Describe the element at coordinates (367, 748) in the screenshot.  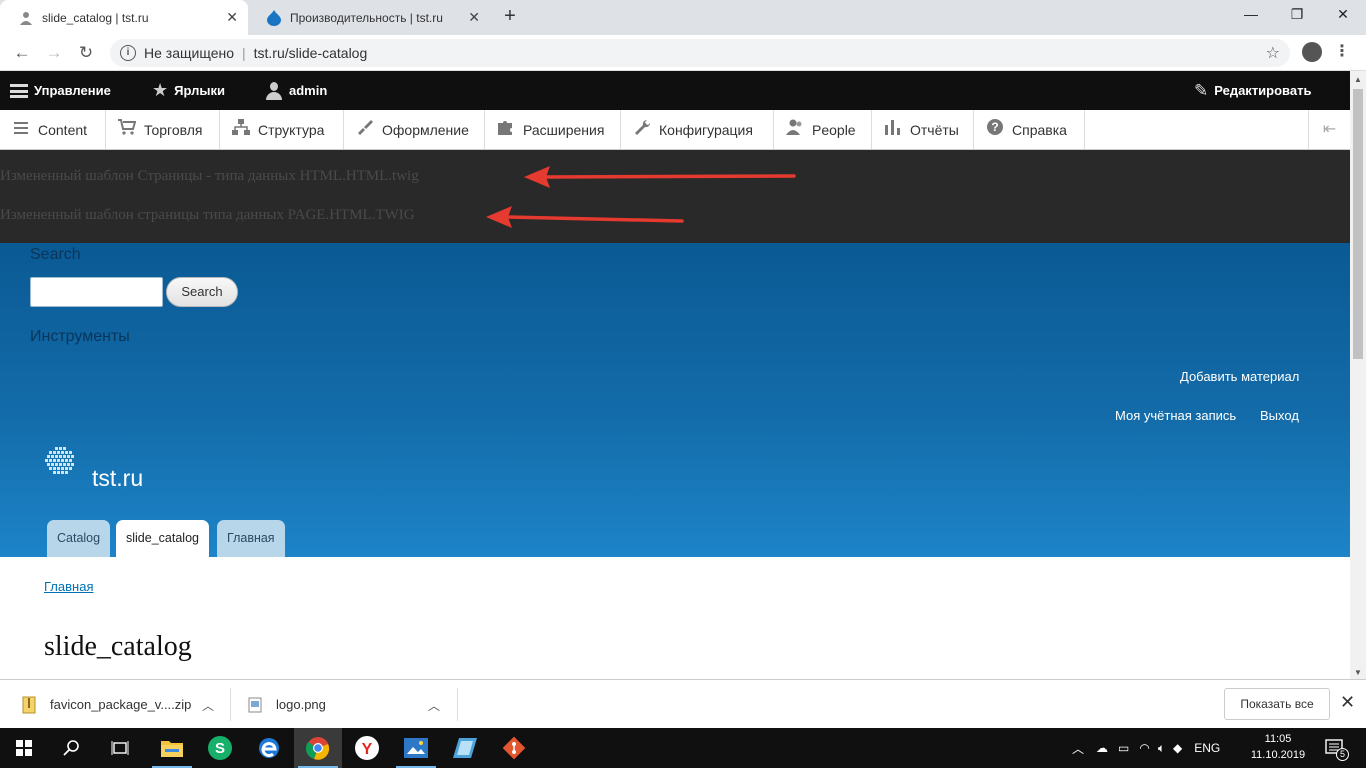
I see `yandex-browser-icon: Y` at that location.